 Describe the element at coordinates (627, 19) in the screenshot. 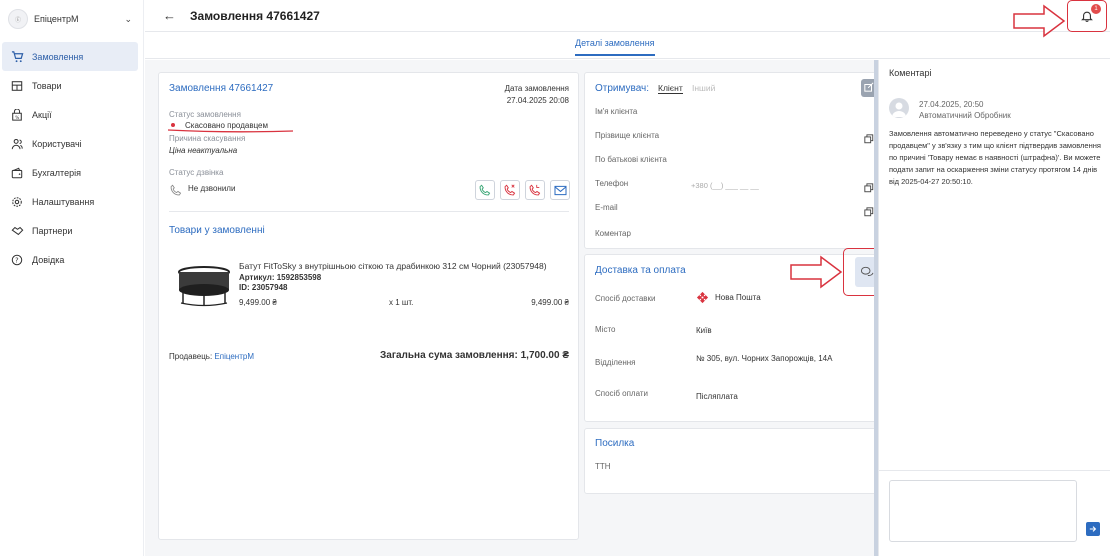

I see `top-header: ← Замовлення 47661427 1` at that location.